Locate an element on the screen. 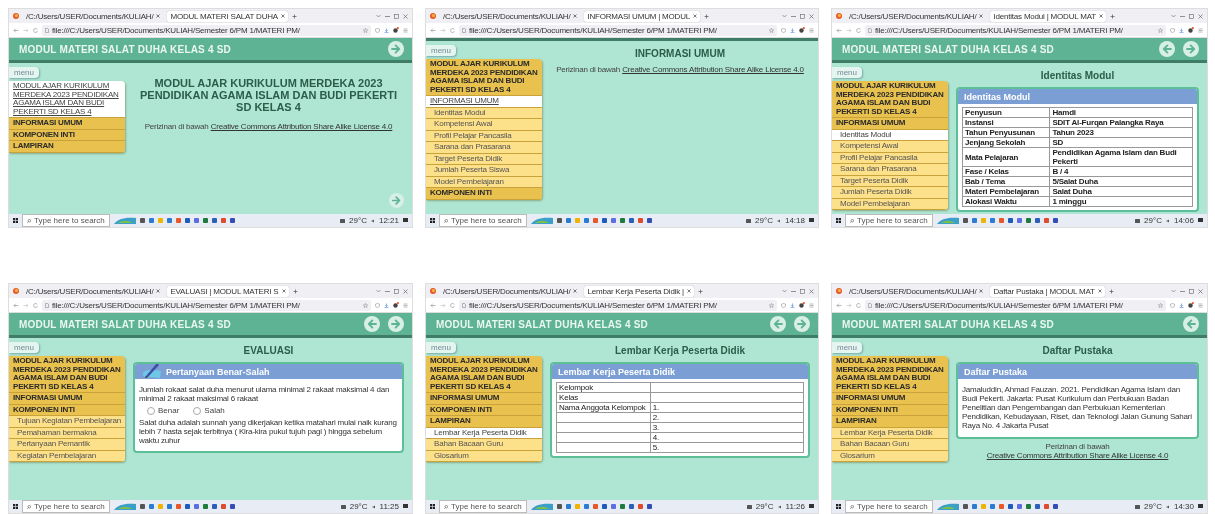 Image resolution: width=1215 pixels, height=514 pixels. sidebar-item: Bahan Bacaan Guru is located at coordinates (890, 445).